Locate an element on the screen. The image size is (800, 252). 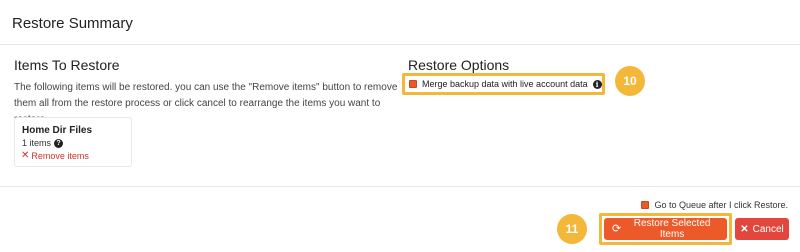
item-count-row: 1 items ? is located at coordinates (43, 143).